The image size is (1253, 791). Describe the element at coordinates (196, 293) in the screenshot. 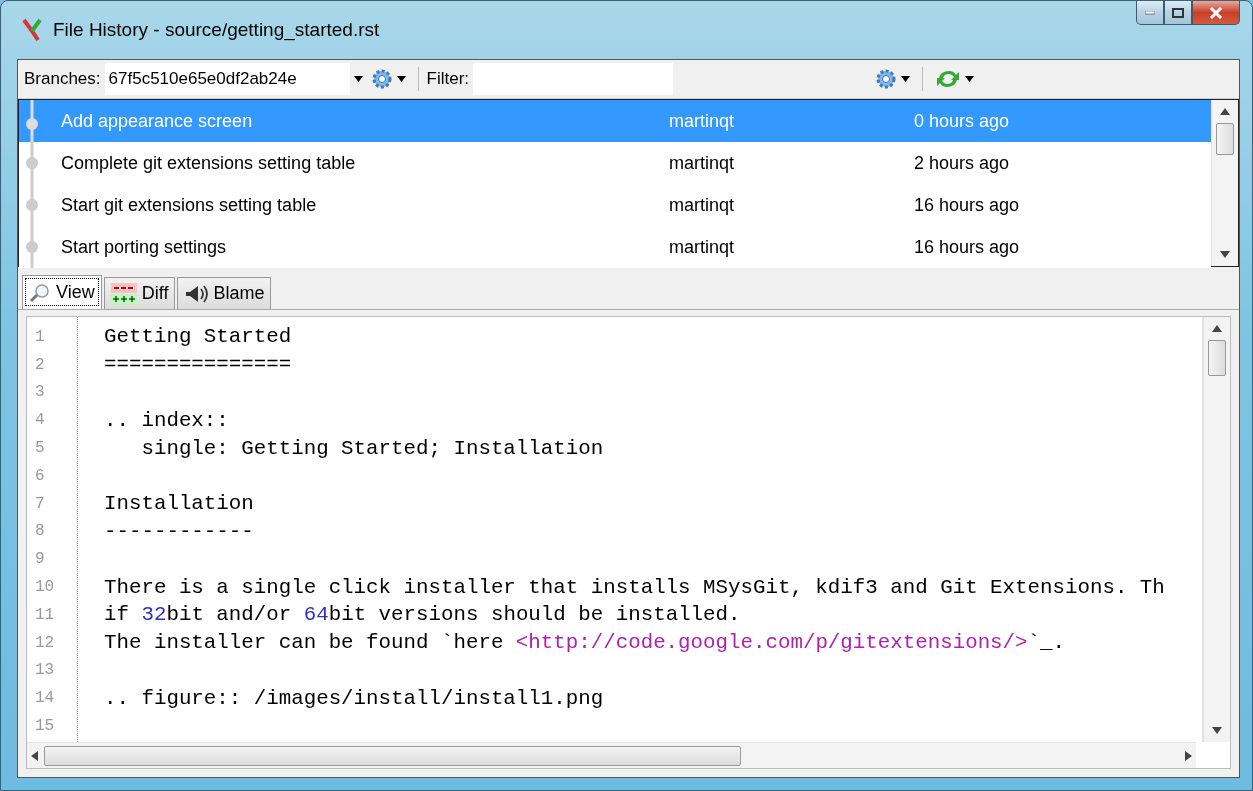

I see `megaphone-icon` at that location.